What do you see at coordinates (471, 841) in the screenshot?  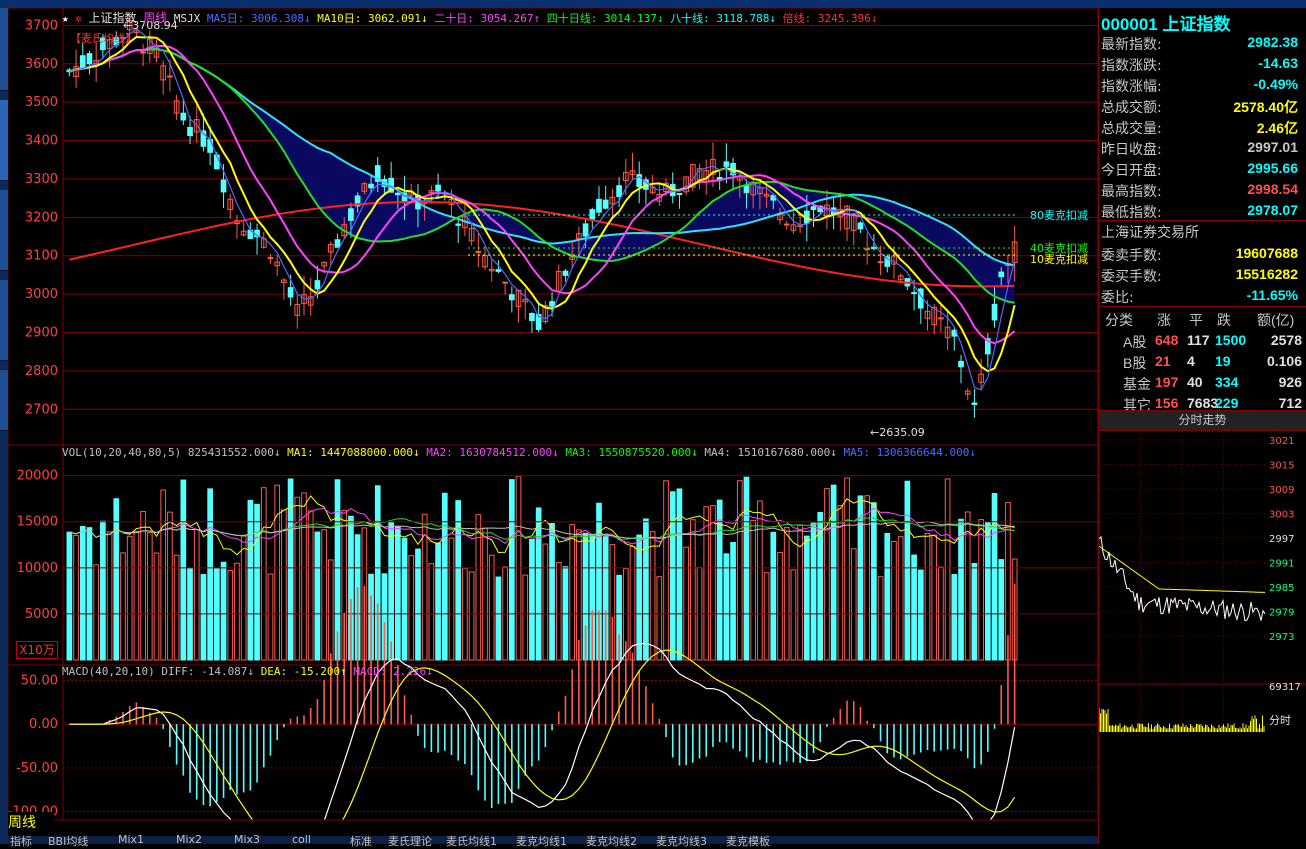 I see `indicator-tab: 麦氏均线1` at bounding box center [471, 841].